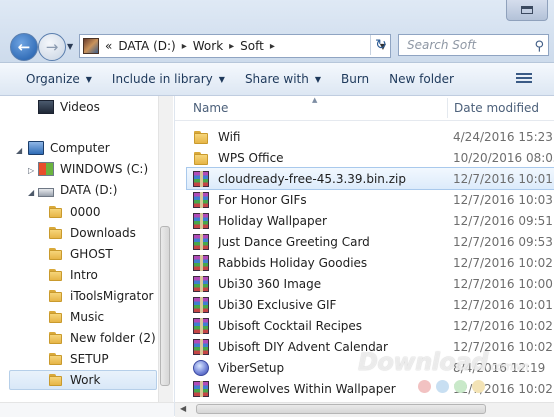 The height and width of the screenshot is (417, 554). I want to click on column-headers: ▲ Name Date modified, so click(364, 108).